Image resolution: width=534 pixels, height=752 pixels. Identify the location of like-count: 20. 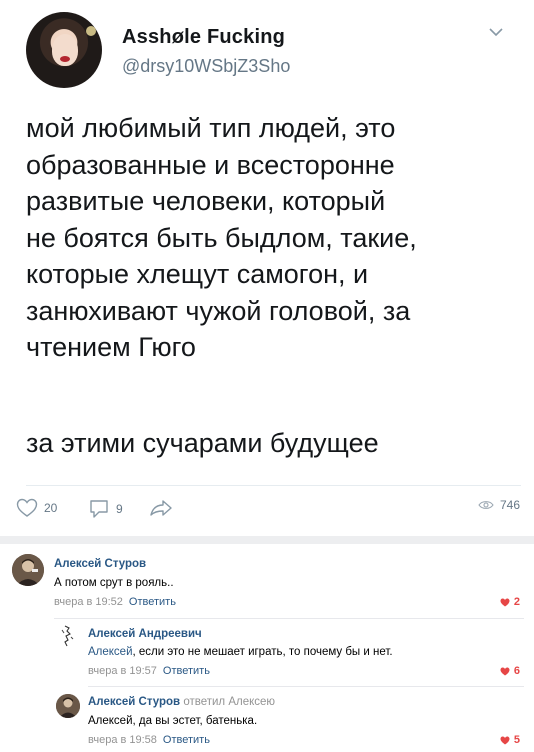
(51, 508).